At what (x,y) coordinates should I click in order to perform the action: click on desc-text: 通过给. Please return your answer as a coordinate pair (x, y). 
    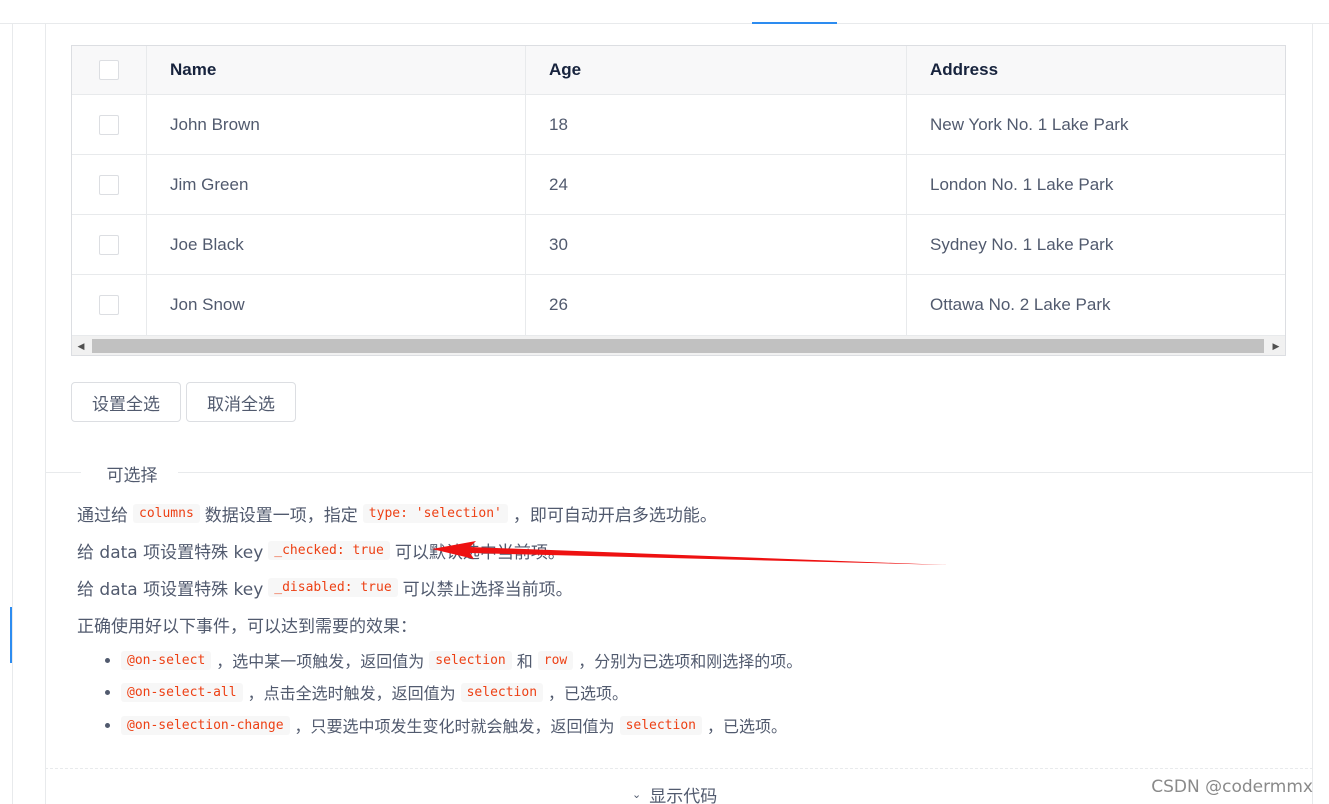
    Looking at the image, I should click on (102, 516).